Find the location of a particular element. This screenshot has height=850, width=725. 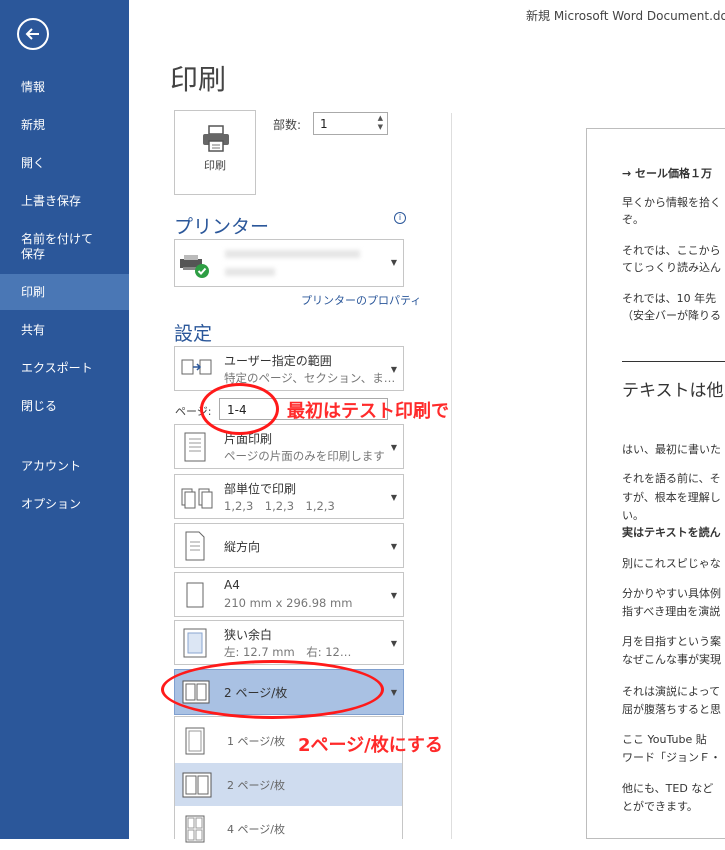

preview-line: なぜこんな事が実現 is located at coordinates (671, 659).